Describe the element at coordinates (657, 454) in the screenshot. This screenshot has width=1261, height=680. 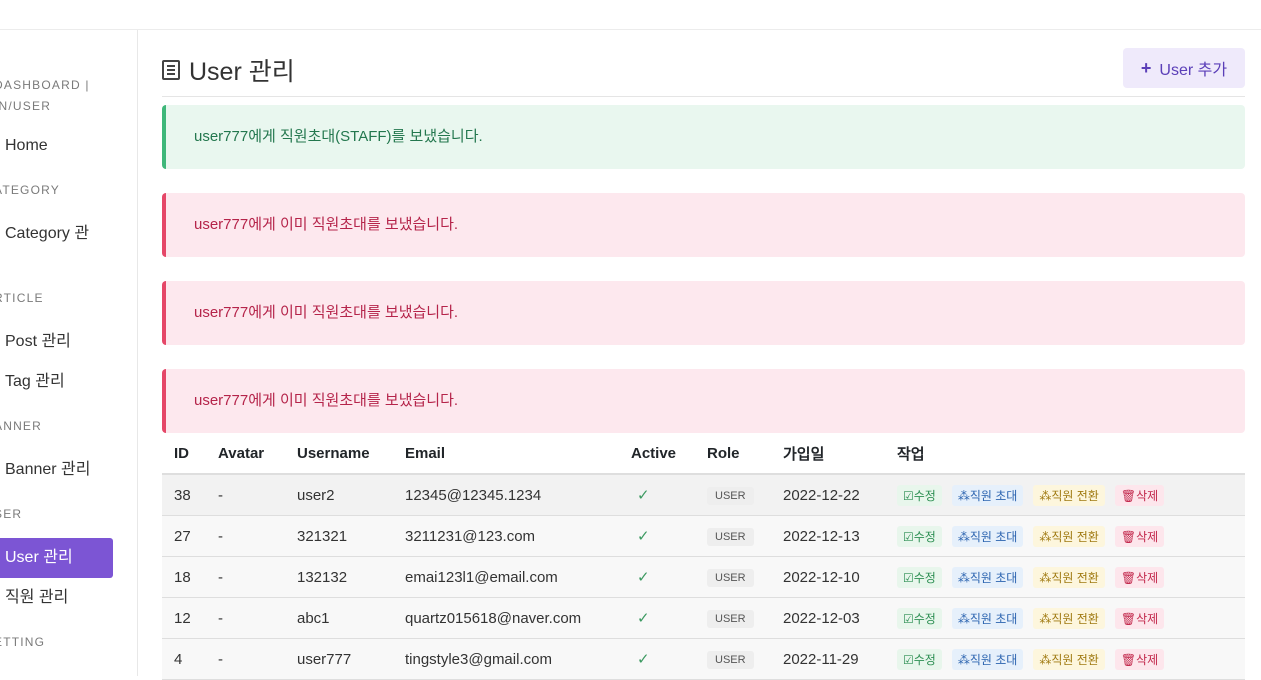
I see `column-header-active: Active` at that location.